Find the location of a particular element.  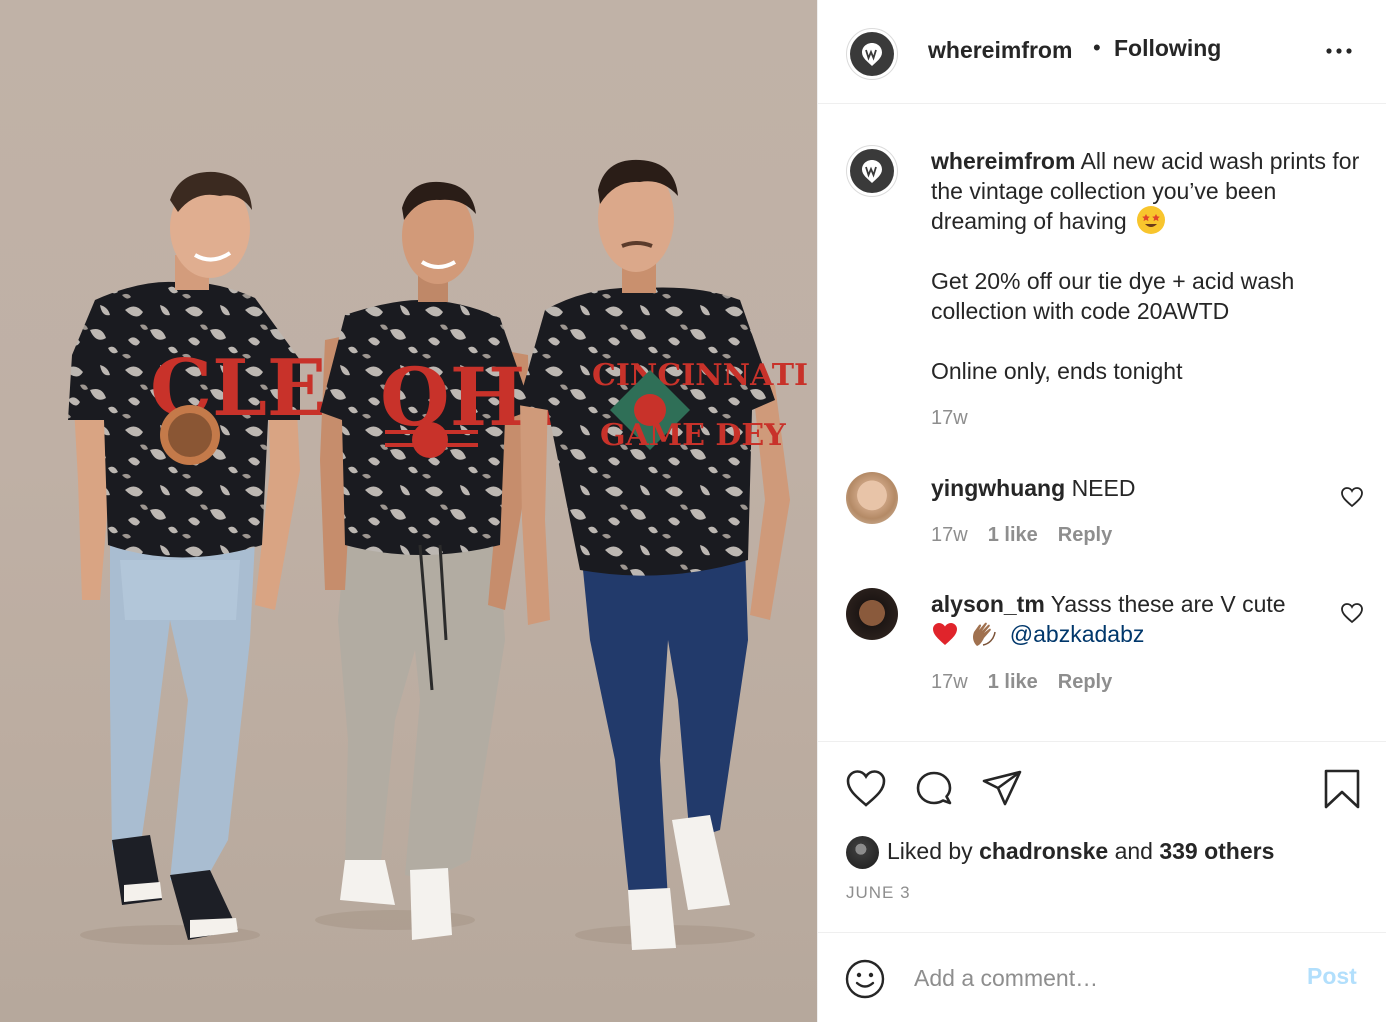

comment-username-link: yingwhuang is located at coordinates (998, 488).